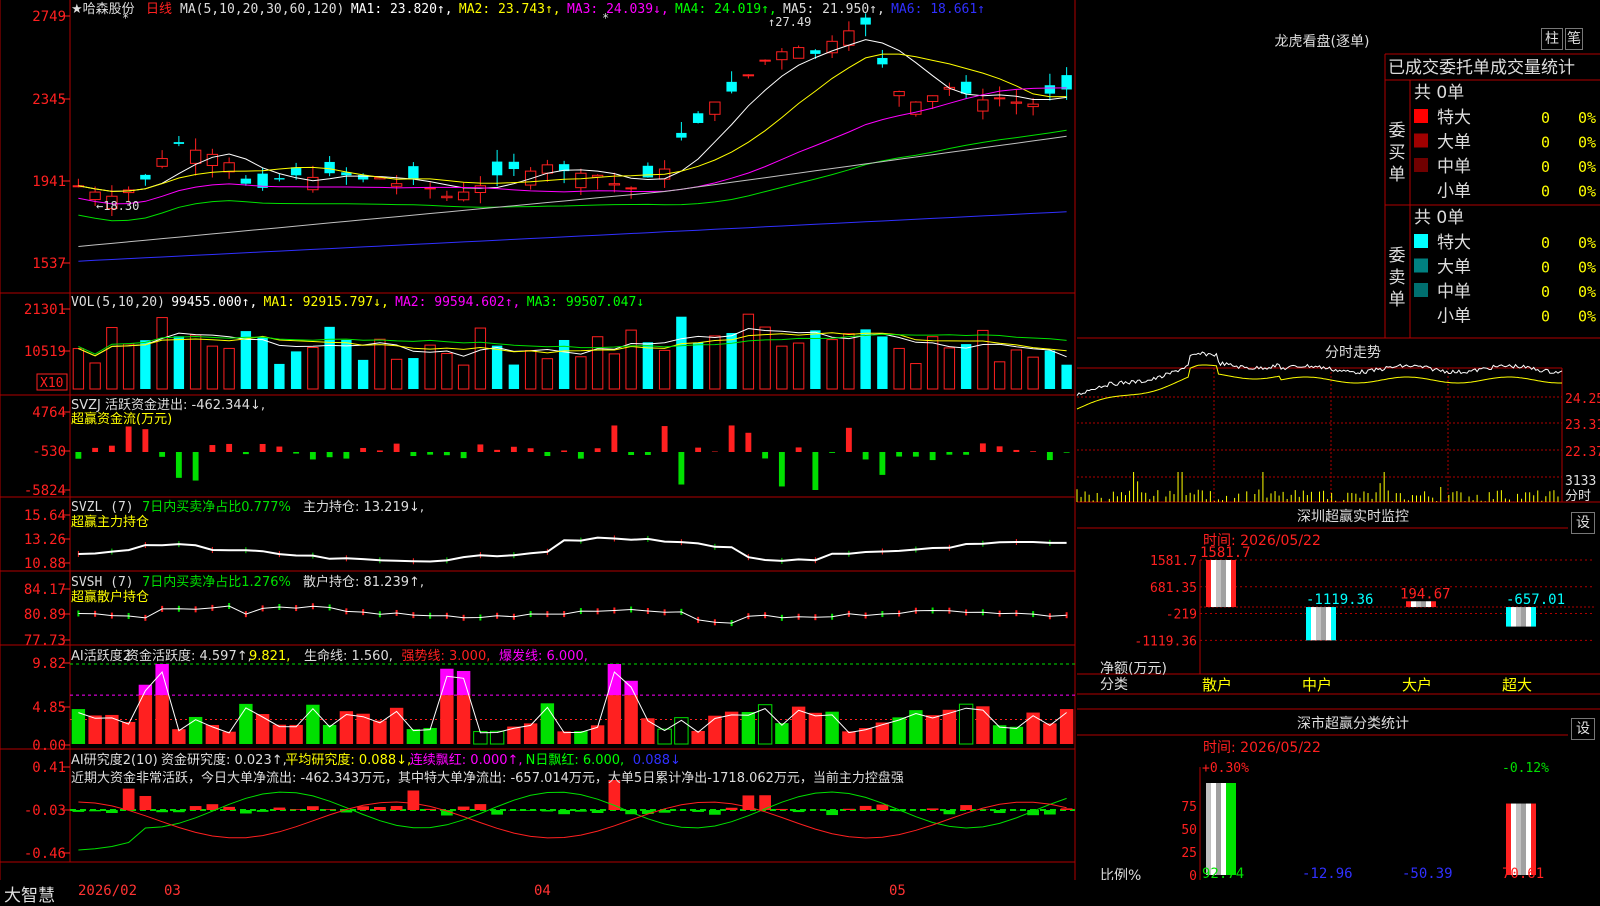 This screenshot has height=906, width=1600. I want to click on sz-class-axis-label: 0, so click(1193, 874).